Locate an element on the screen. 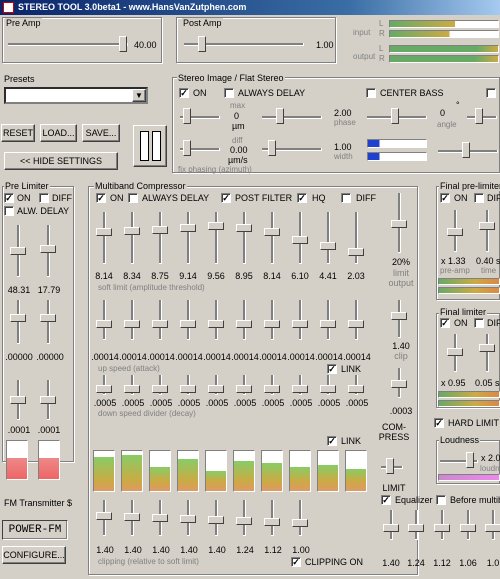 This screenshot has width=500, height=579. up-speed-1-slider is located at coordinates (104, 324).